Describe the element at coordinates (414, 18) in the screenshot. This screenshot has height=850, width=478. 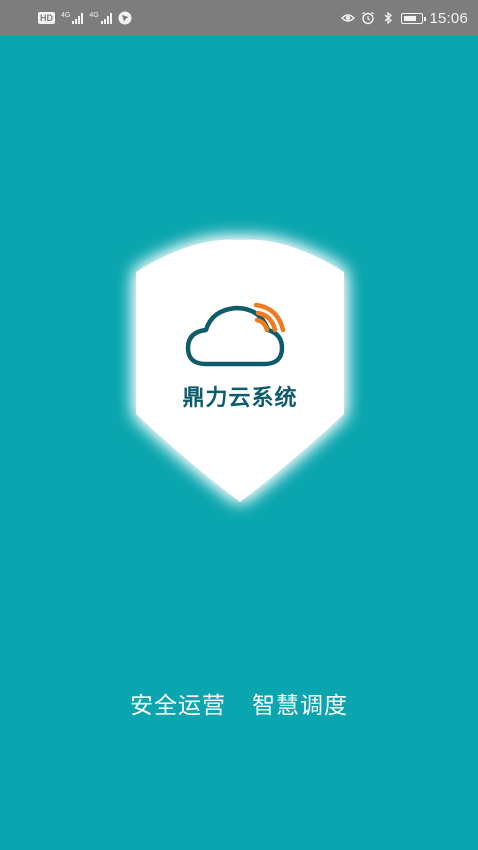
I see `battery-icon` at that location.